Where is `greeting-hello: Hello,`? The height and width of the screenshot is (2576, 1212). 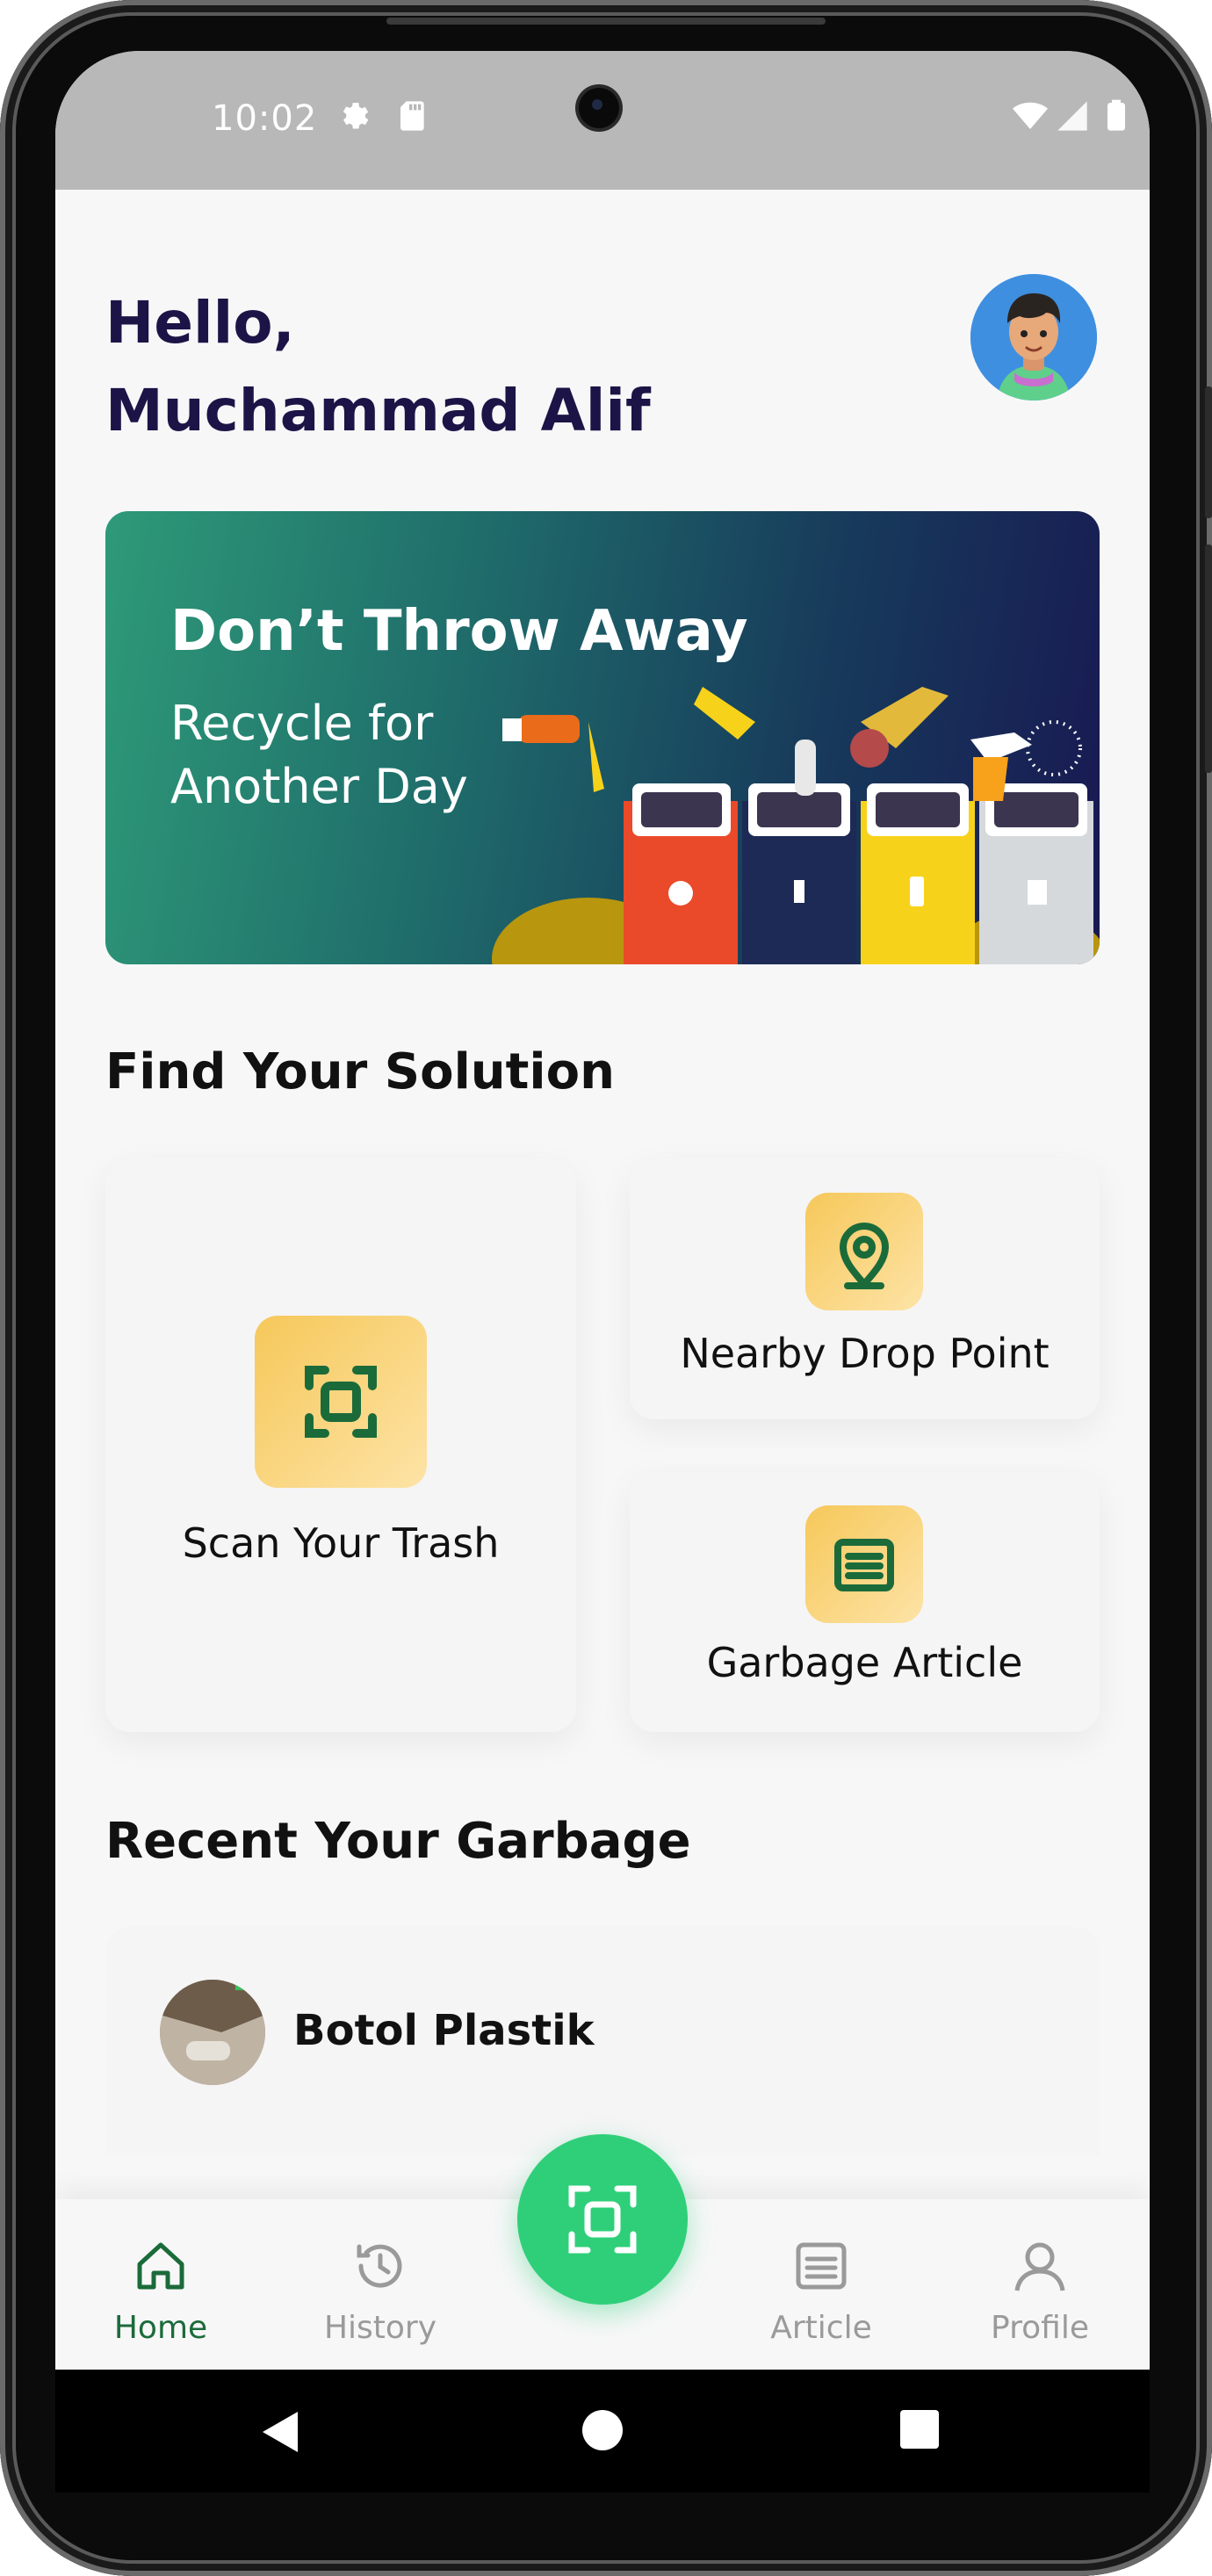 greeting-hello: Hello, is located at coordinates (200, 323).